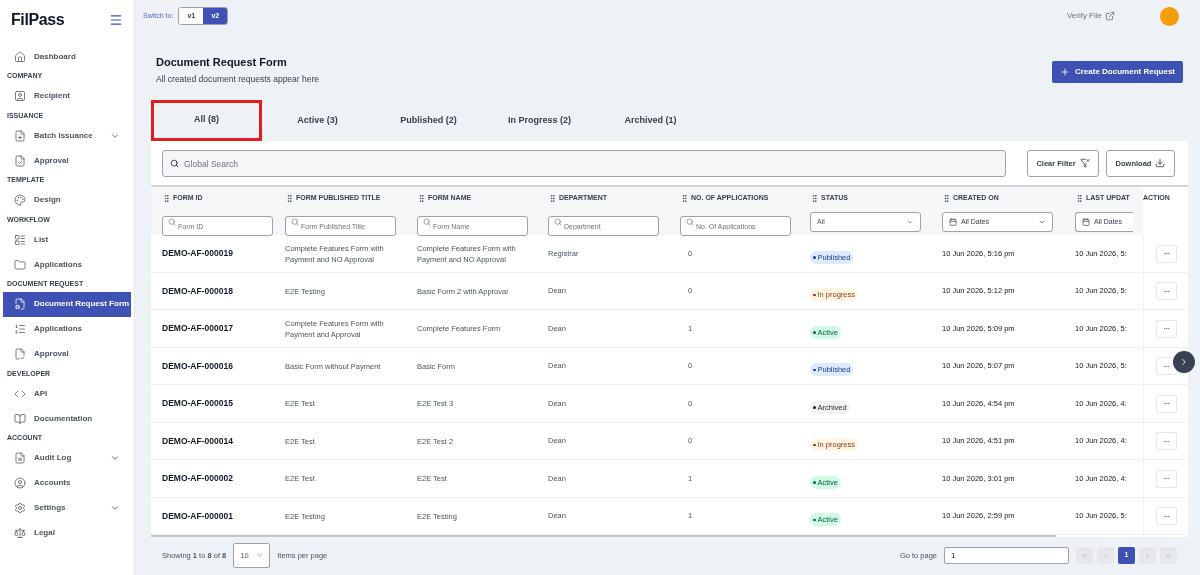 This screenshot has height=575, width=1200. I want to click on double-chevron-right-icon, so click(1168, 555).